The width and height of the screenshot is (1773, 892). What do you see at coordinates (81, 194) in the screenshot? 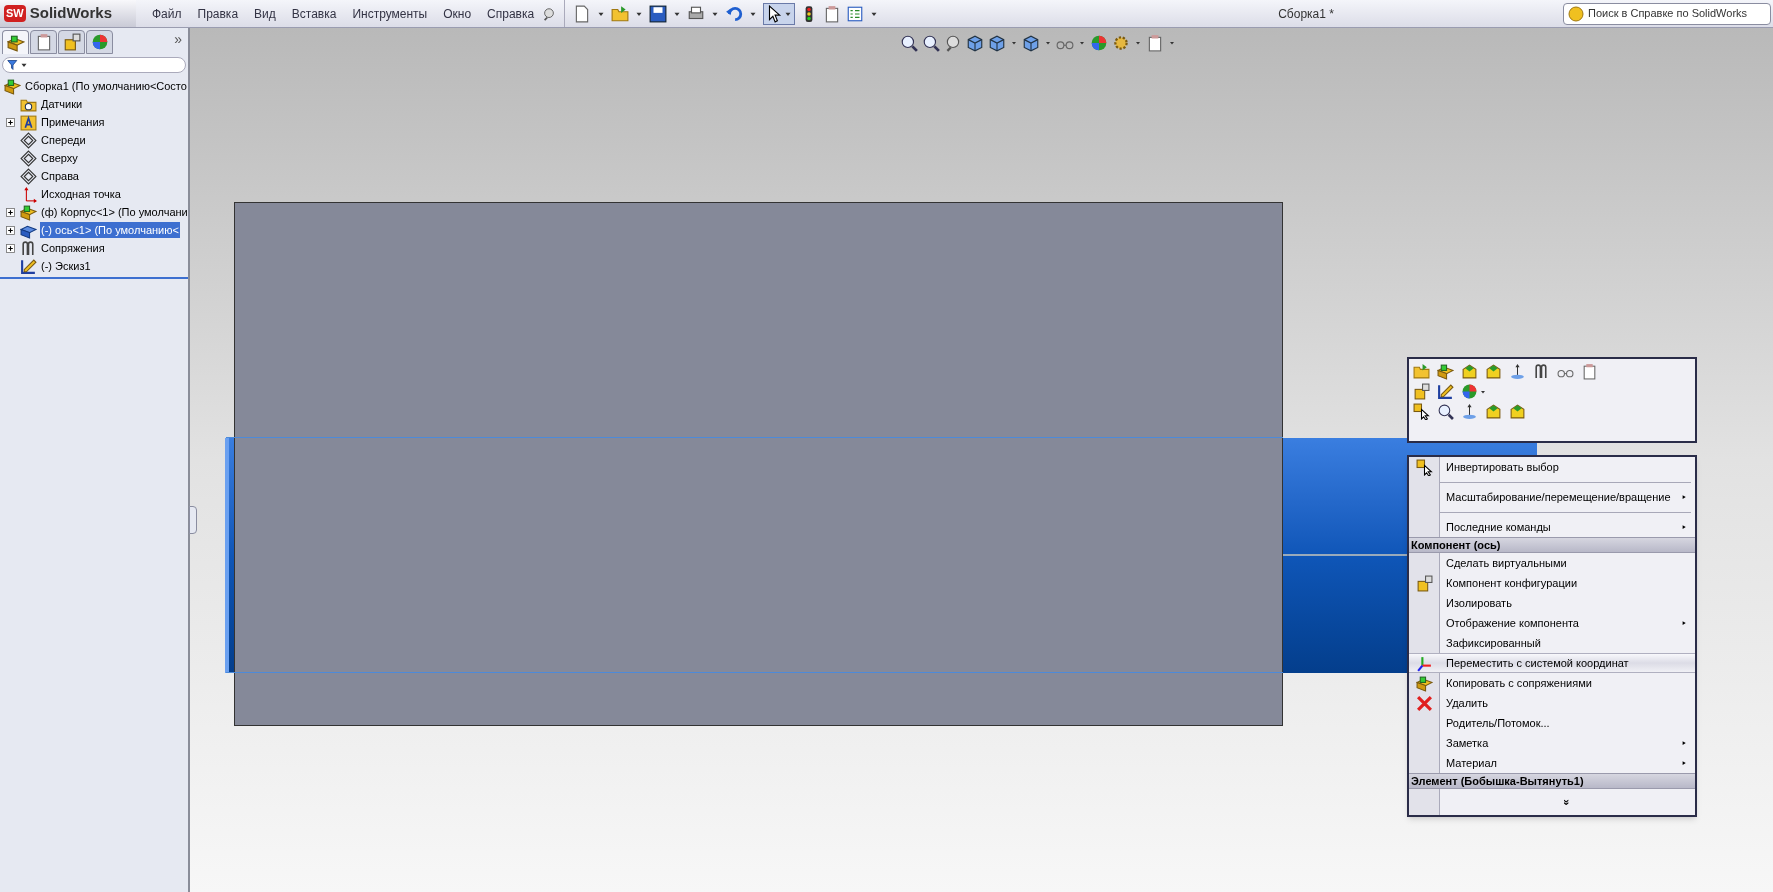
I see `tree-item: Исходная точка` at bounding box center [81, 194].